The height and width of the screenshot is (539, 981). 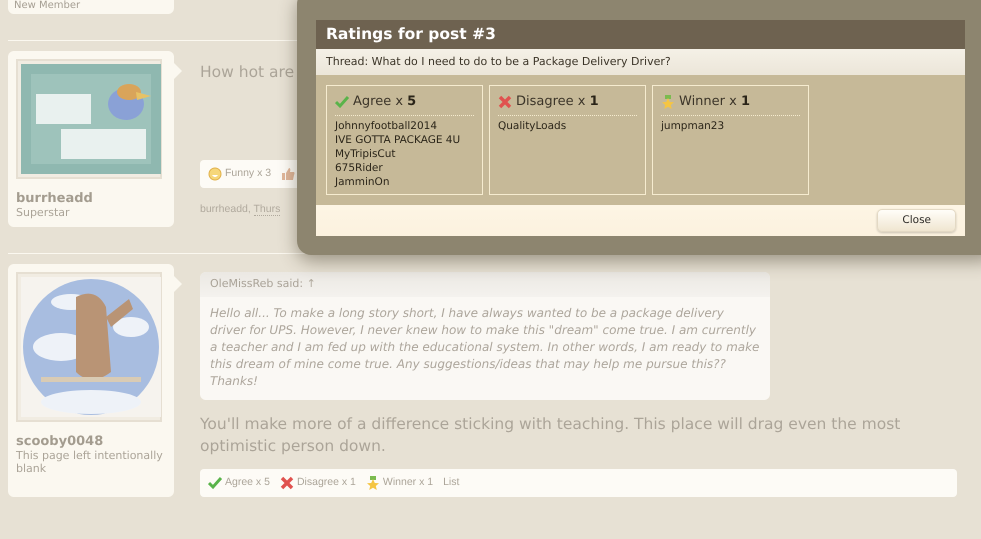 I want to click on dialog-title: Ratings for post #3, so click(x=640, y=34).